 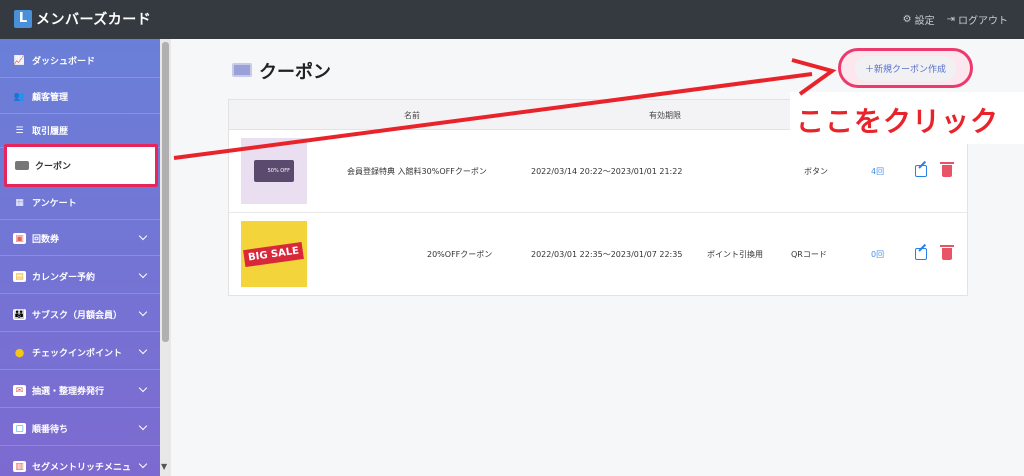 I want to click on top-actions: ⚙ 設定 ⇥ ログアウト, so click(x=955, y=19).